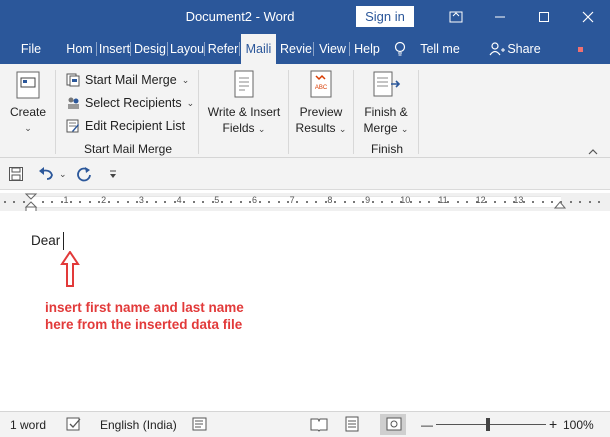 The image size is (610, 437). Describe the element at coordinates (104, 200) in the screenshot. I see `ruler-number: 2` at that location.